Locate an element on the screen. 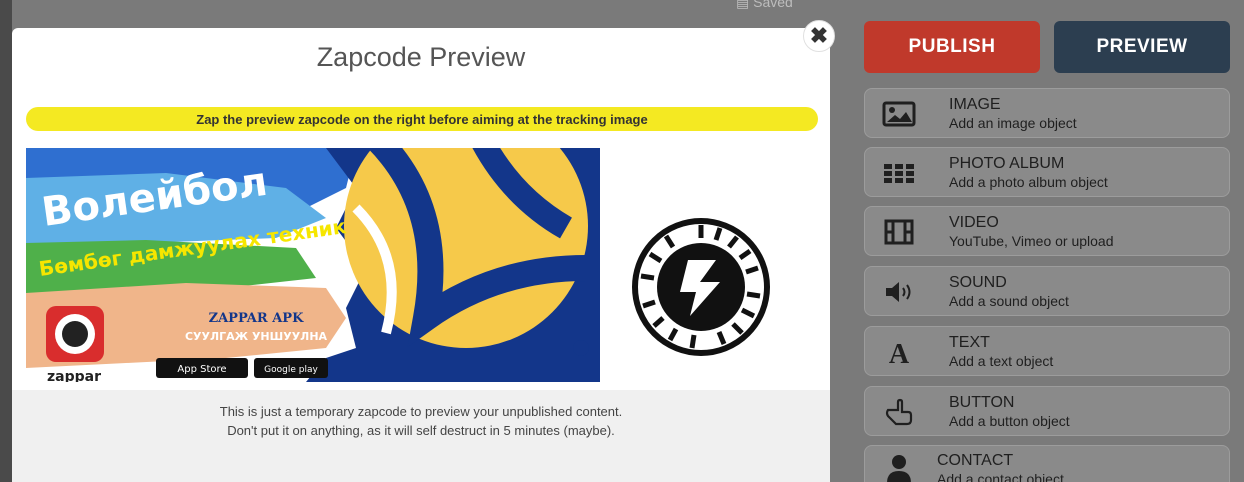 Image resolution: width=1244 pixels, height=482 pixels. object-title: IMAGE is located at coordinates (975, 104).